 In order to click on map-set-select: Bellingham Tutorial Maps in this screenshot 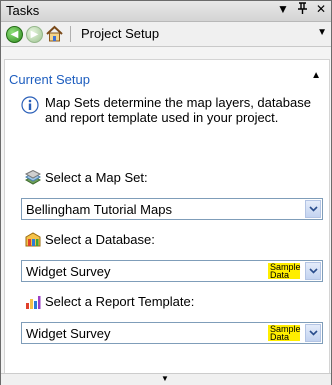, I will do `click(172, 209)`.